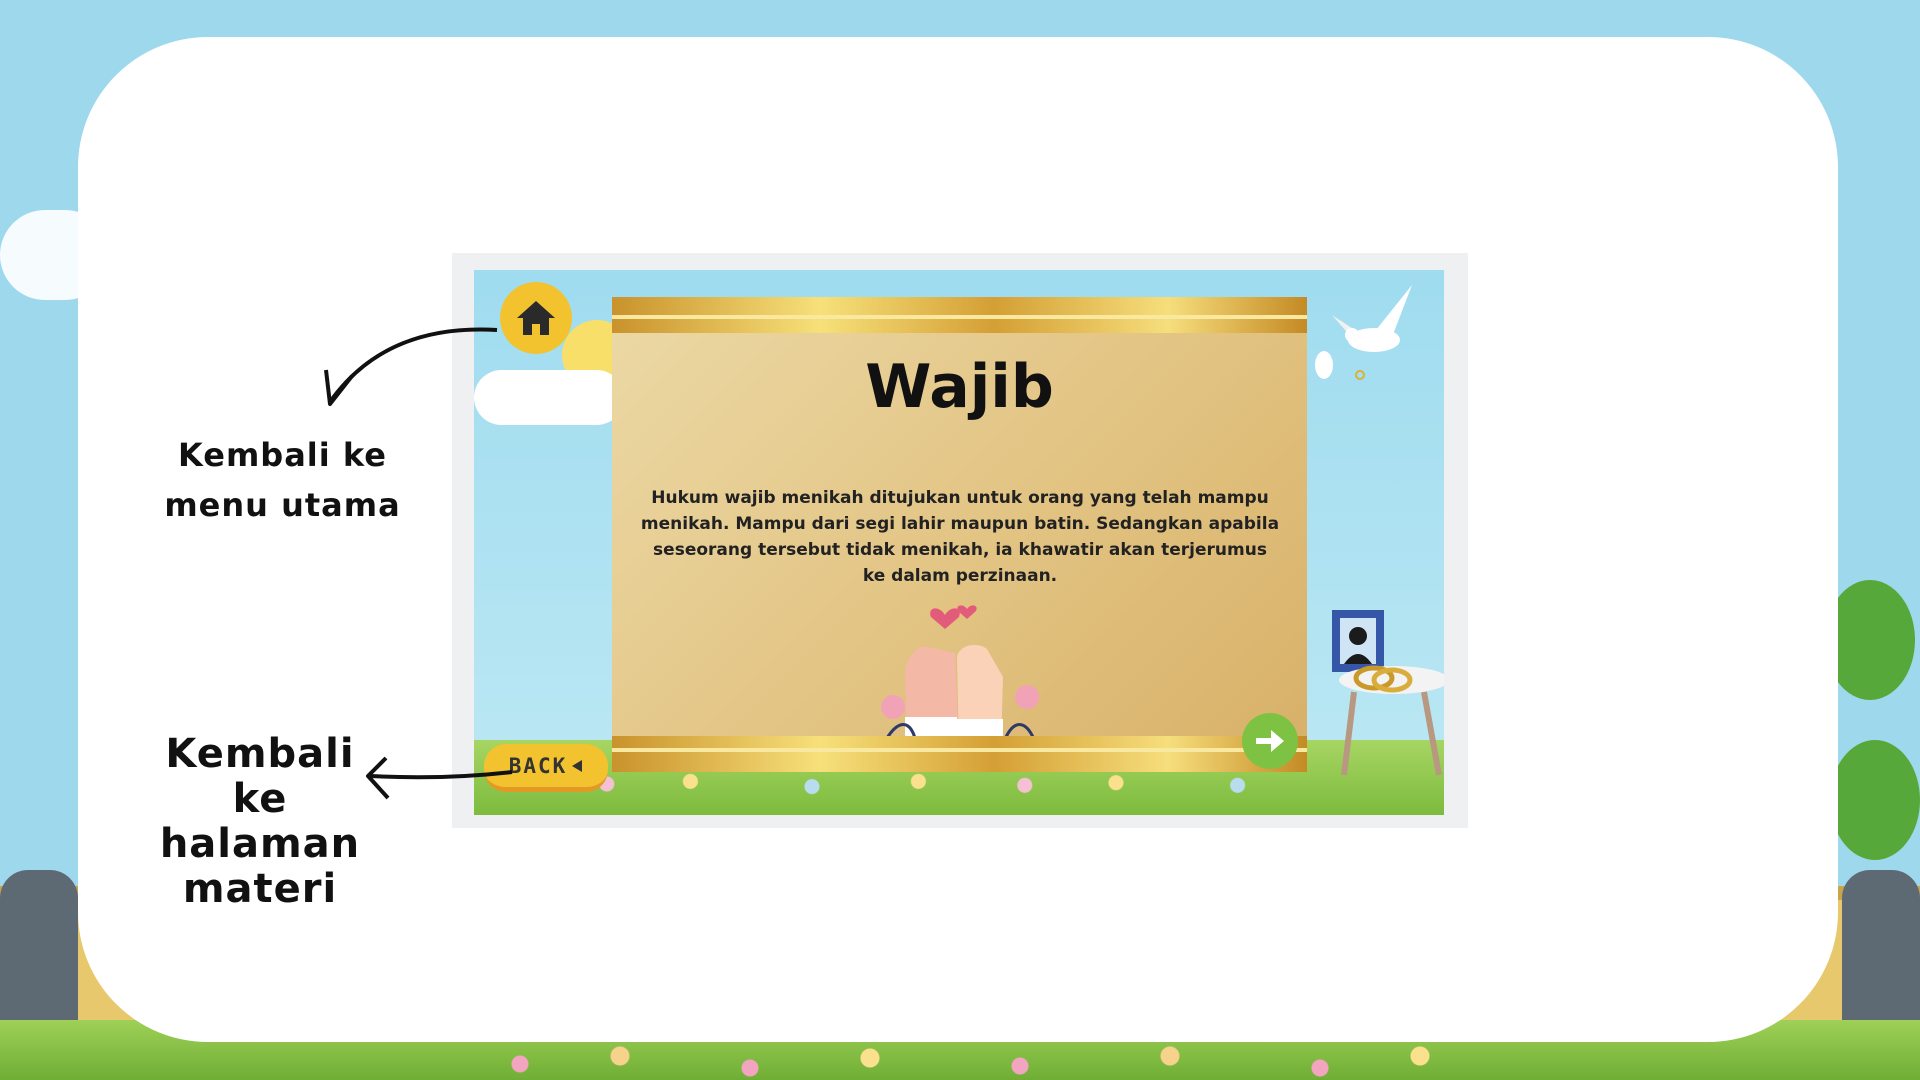 This screenshot has width=1920, height=1080. What do you see at coordinates (964, 784) in the screenshot?
I see `flowers-illustration` at bounding box center [964, 784].